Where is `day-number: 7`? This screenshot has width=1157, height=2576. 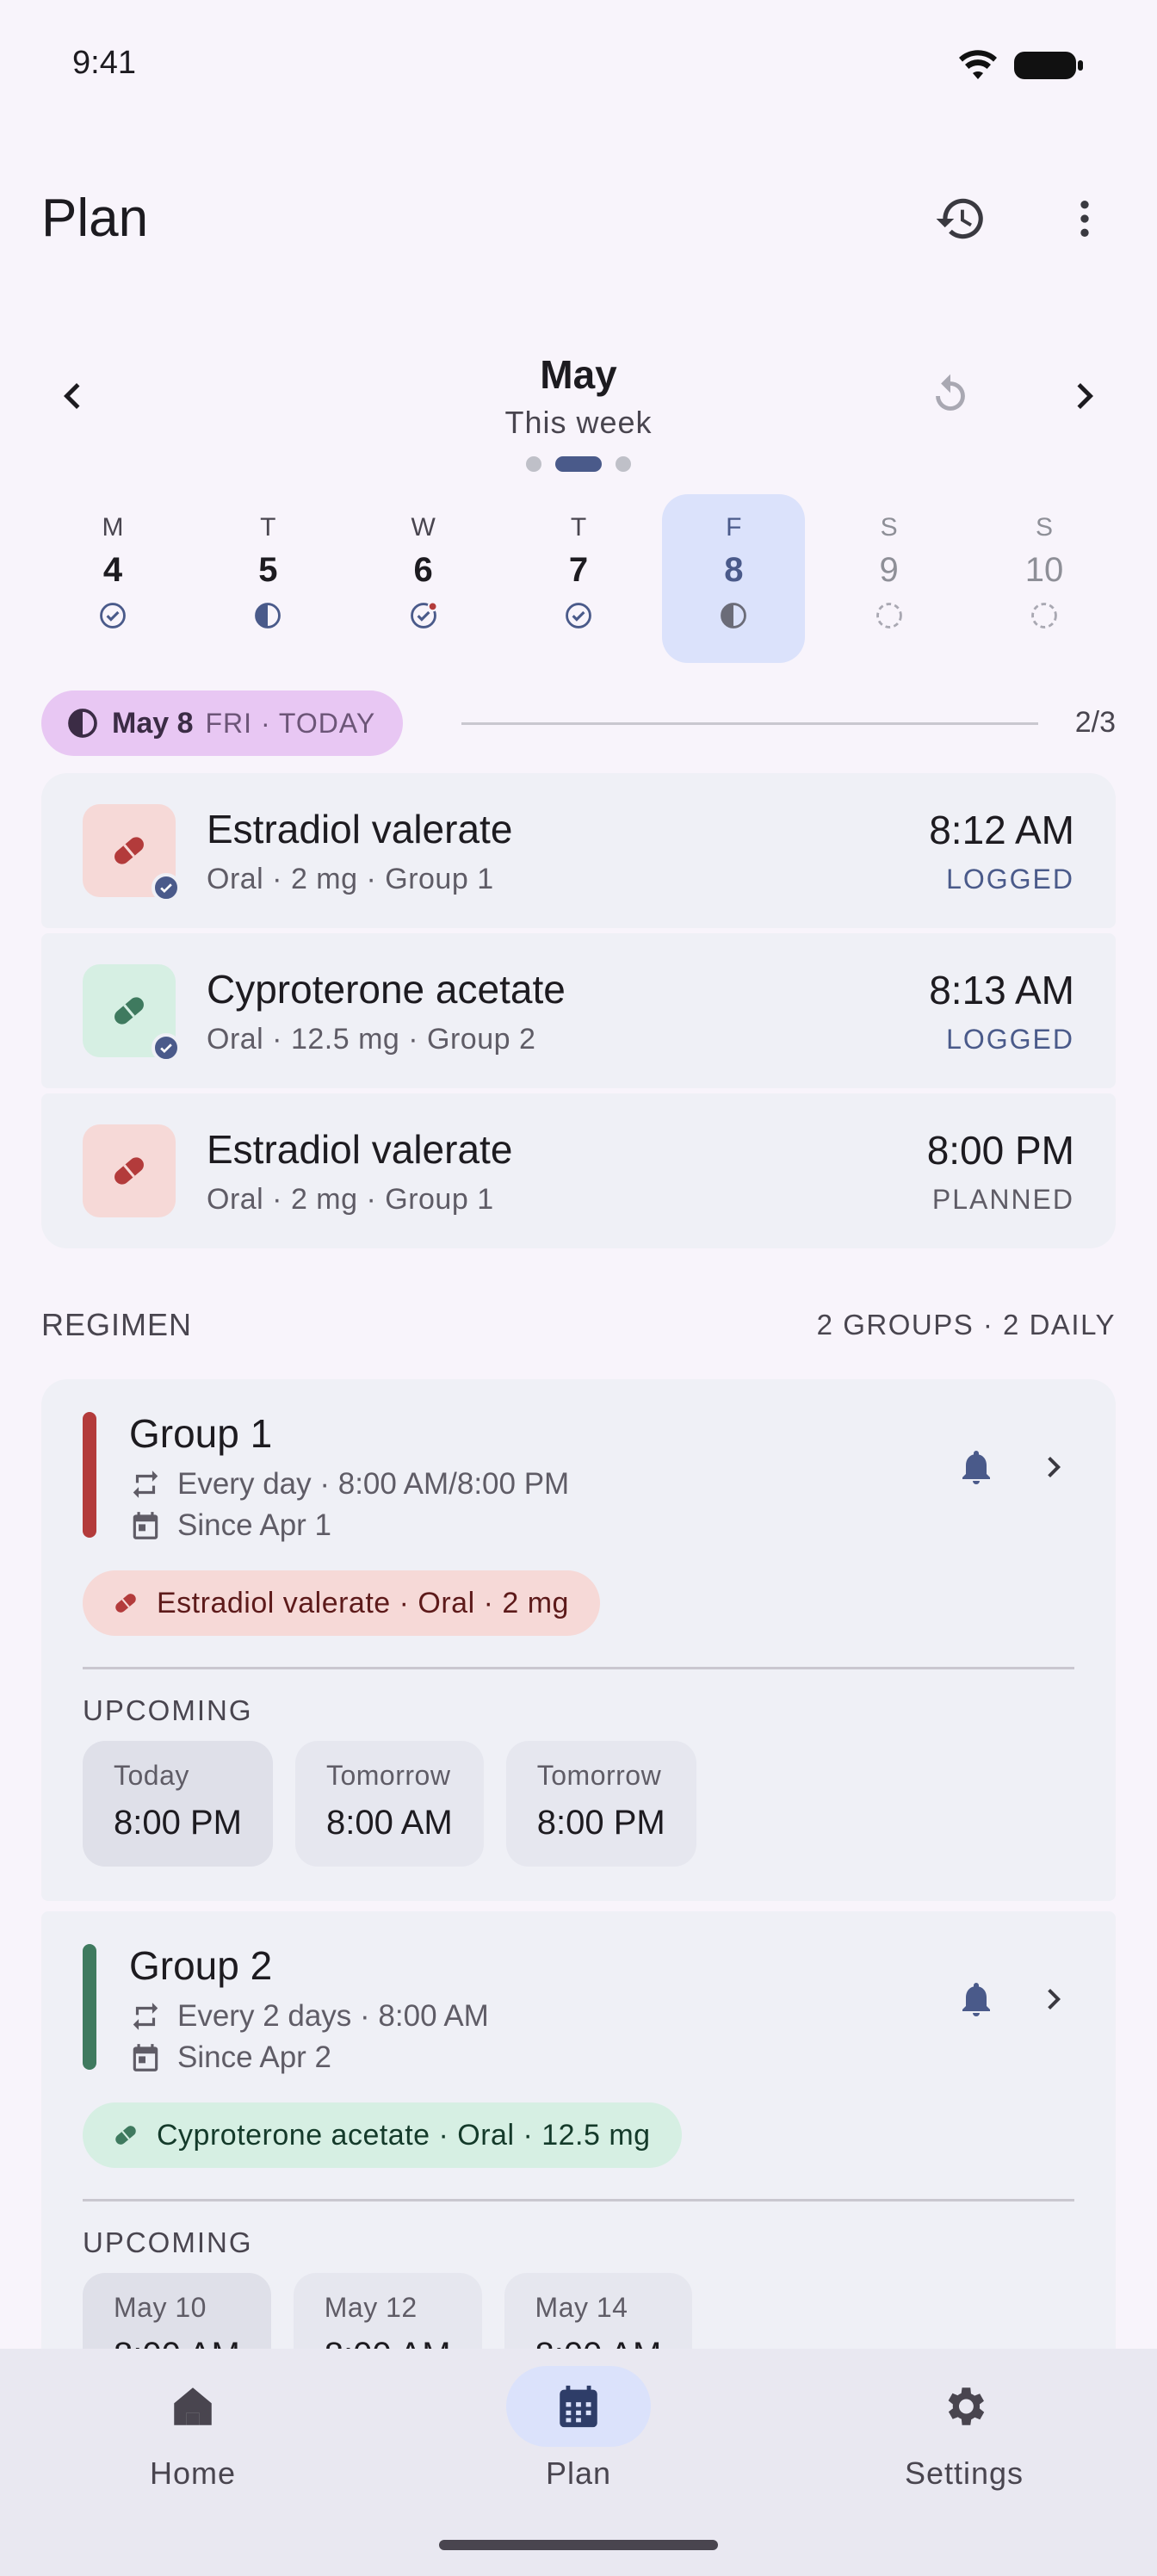 day-number: 7 is located at coordinates (579, 570).